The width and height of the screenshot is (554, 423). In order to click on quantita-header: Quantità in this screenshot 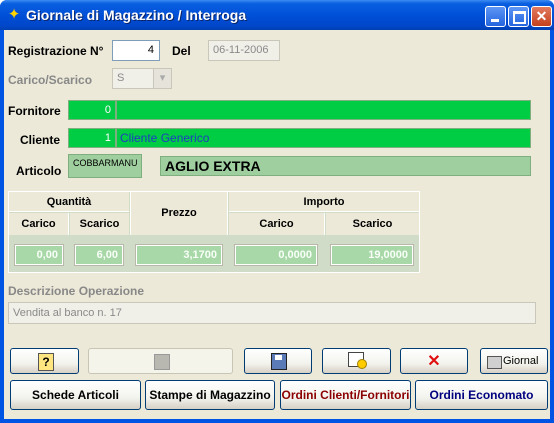, I will do `click(69, 202)`.